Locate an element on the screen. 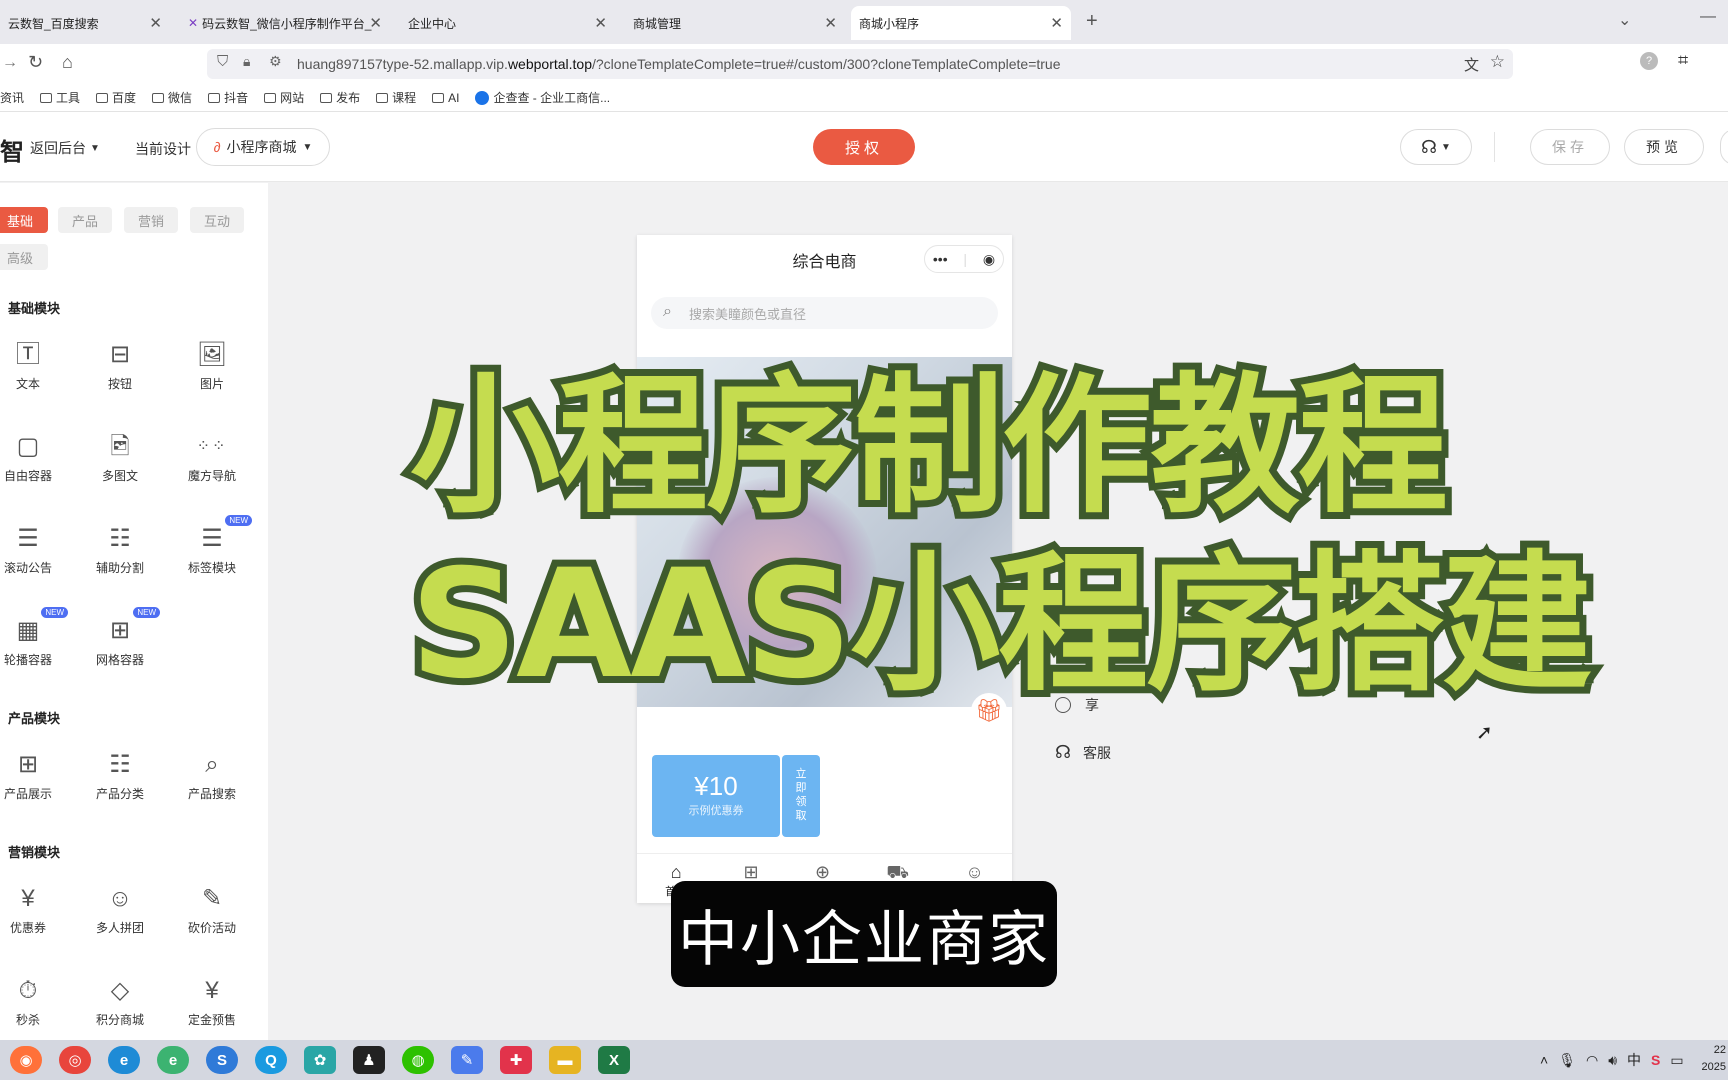 The height and width of the screenshot is (1080, 1728). component-image: 🖼︎ 图片 is located at coordinates (212, 376).